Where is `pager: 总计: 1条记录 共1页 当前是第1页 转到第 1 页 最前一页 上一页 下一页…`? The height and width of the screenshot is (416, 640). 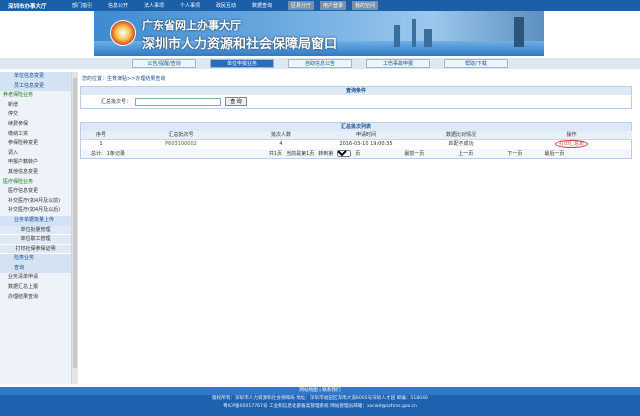 pager: 总计: 1条记录 共1页 当前是第1页 转到第 1 页 最前一页 上一页 下一页… is located at coordinates (356, 153).